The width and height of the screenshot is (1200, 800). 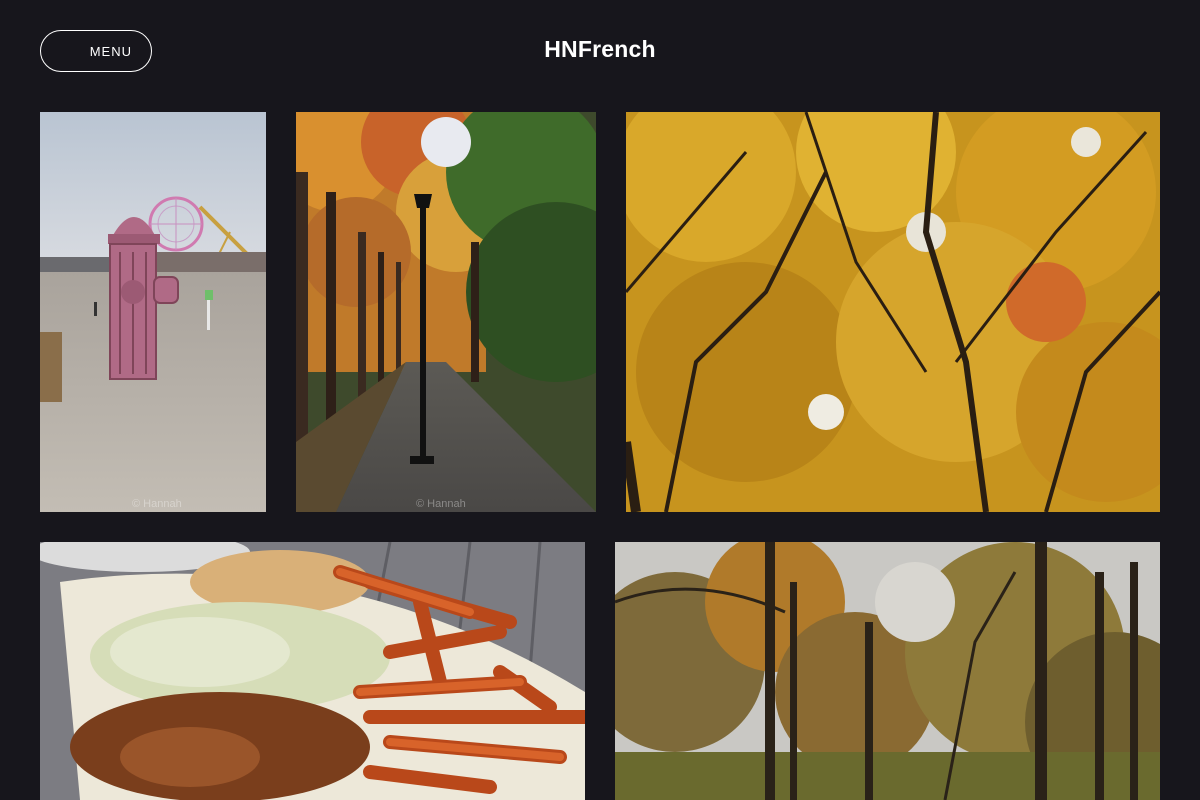 I want to click on gallery-photo-beach-hydrant: © Hannah, so click(x=153, y=312).